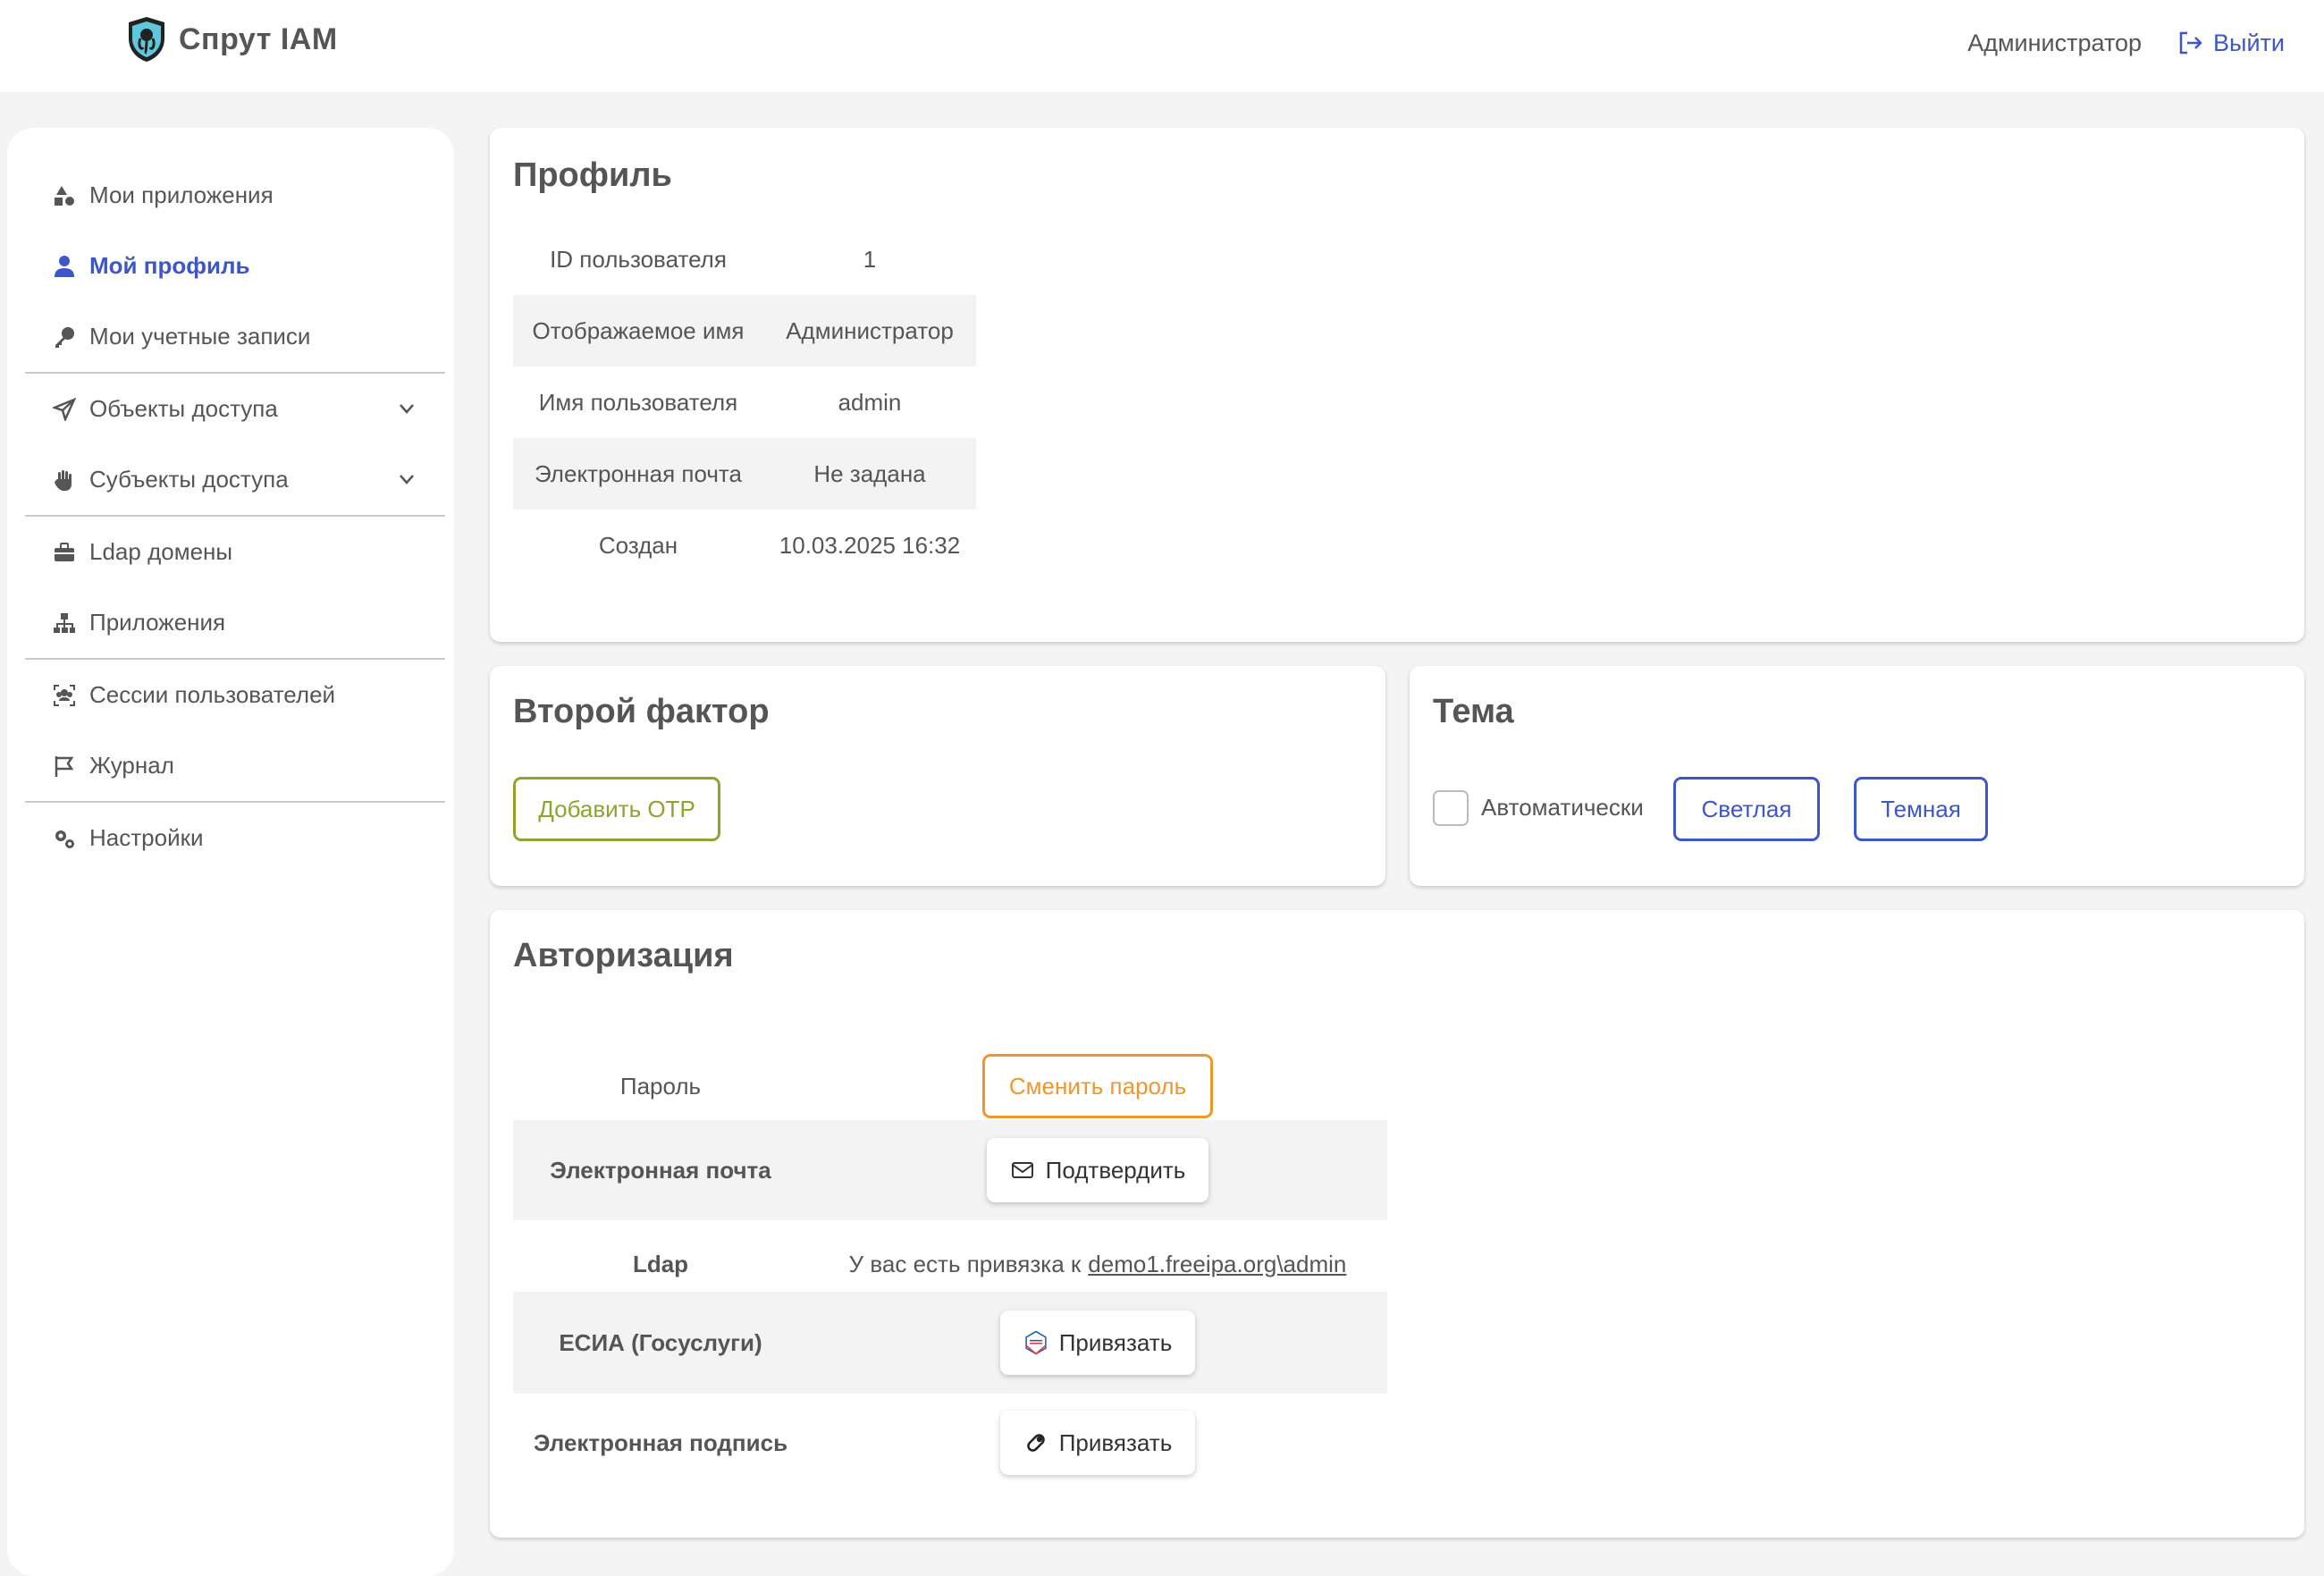 The width and height of the screenshot is (2324, 1576). What do you see at coordinates (65, 195) in the screenshot?
I see `shapes-icon` at bounding box center [65, 195].